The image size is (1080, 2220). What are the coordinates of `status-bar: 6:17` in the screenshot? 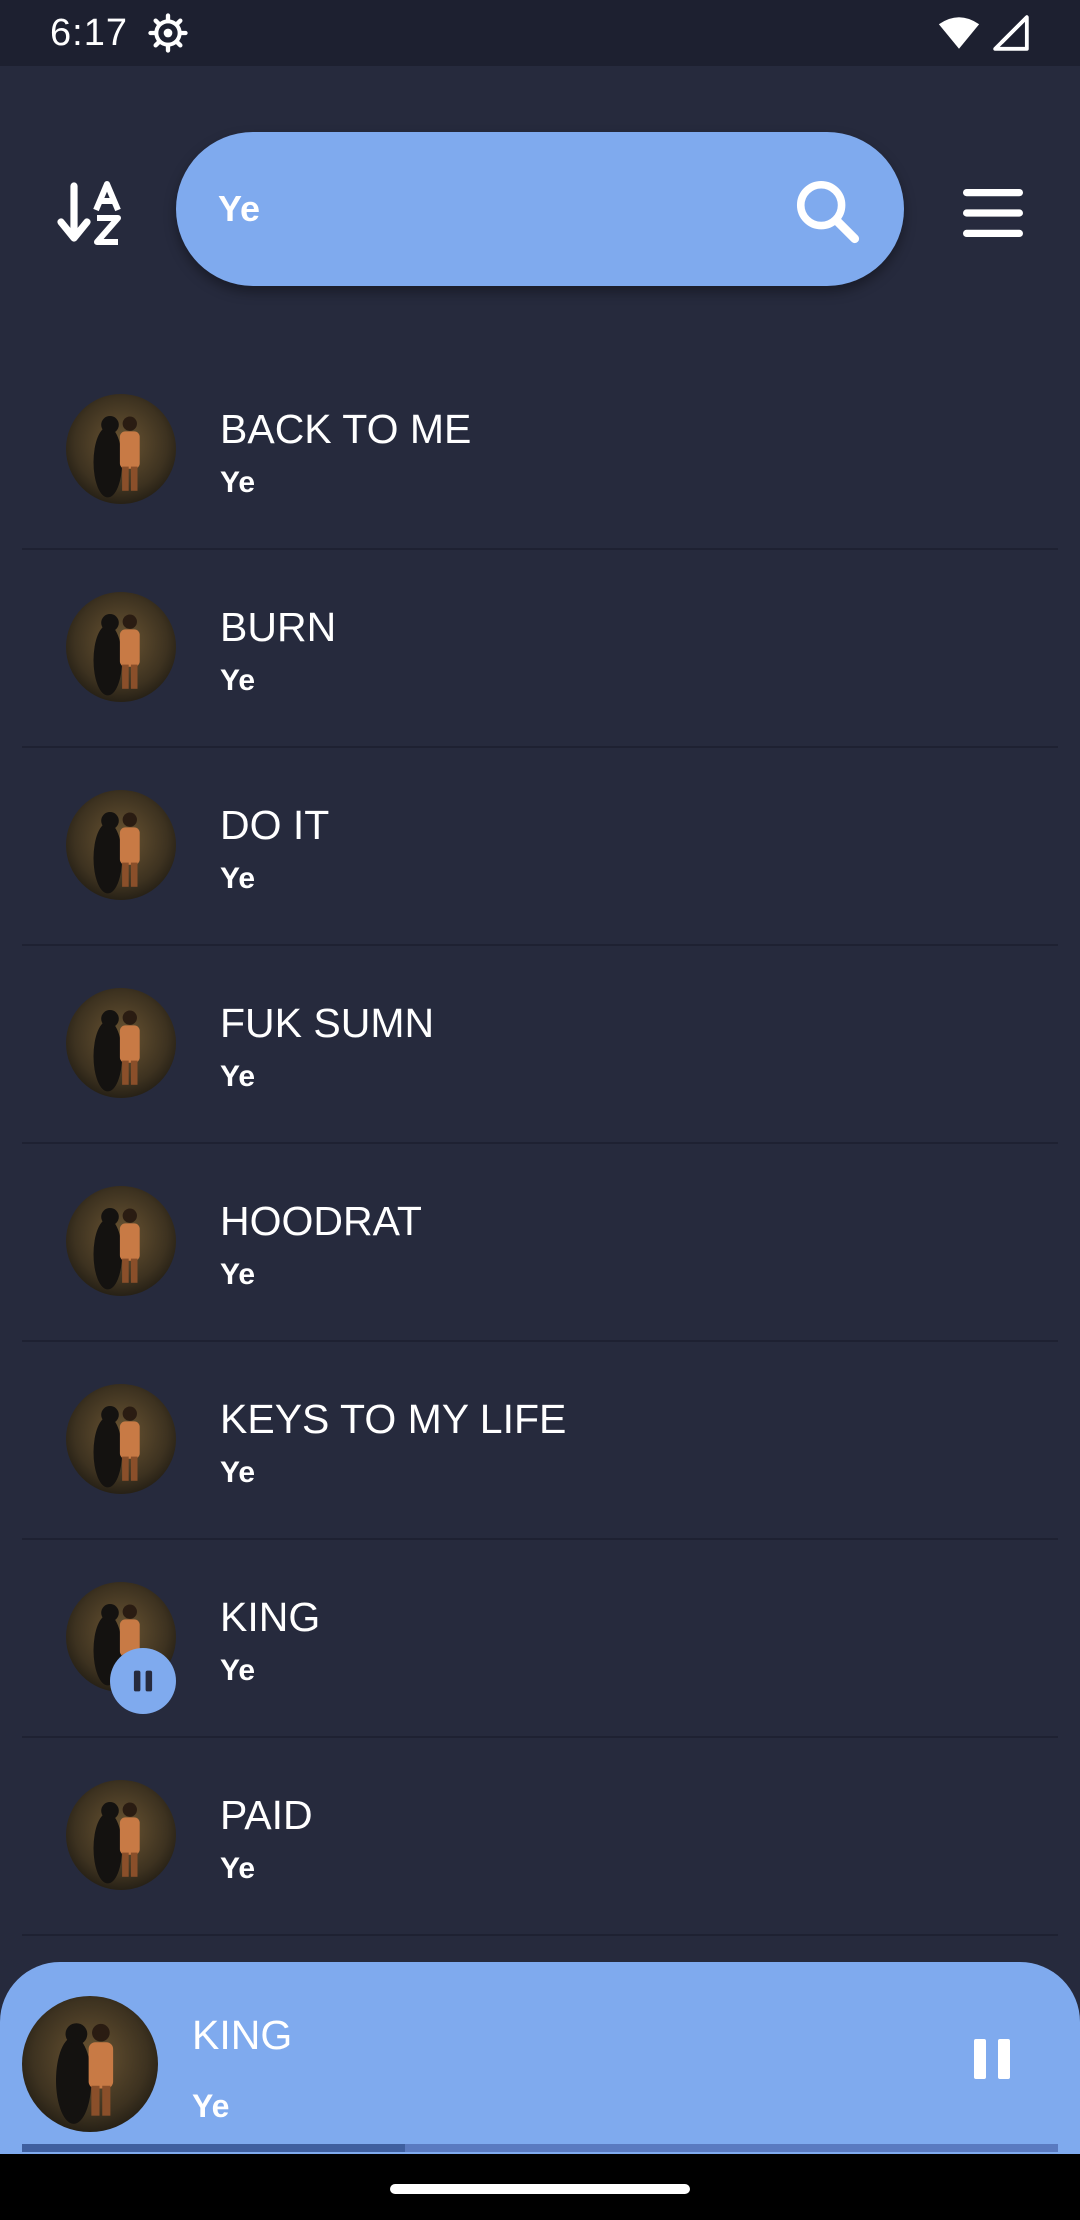 It's located at (540, 33).